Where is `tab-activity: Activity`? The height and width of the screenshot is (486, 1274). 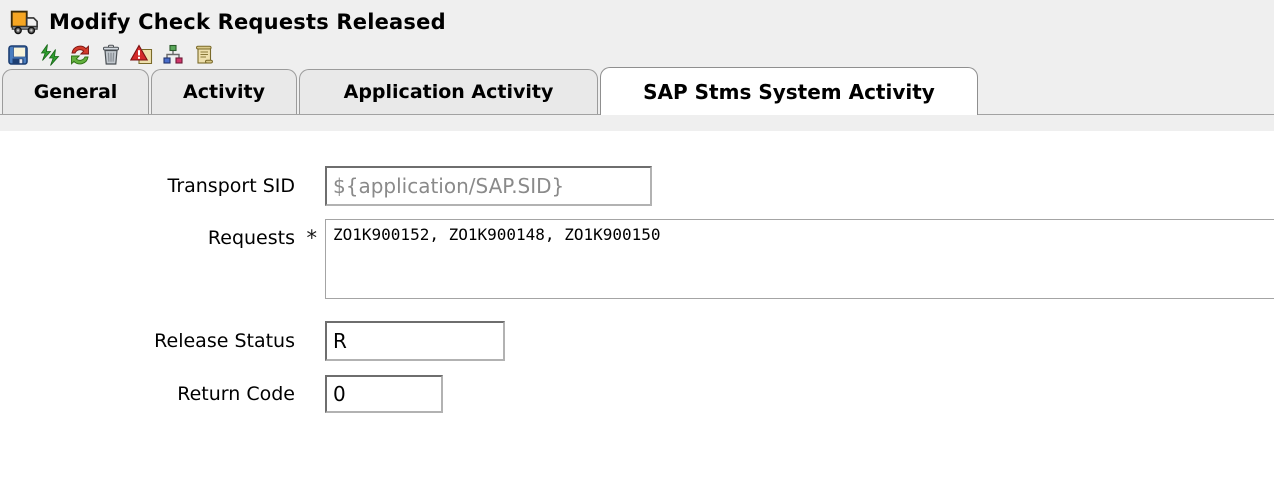 tab-activity: Activity is located at coordinates (224, 91).